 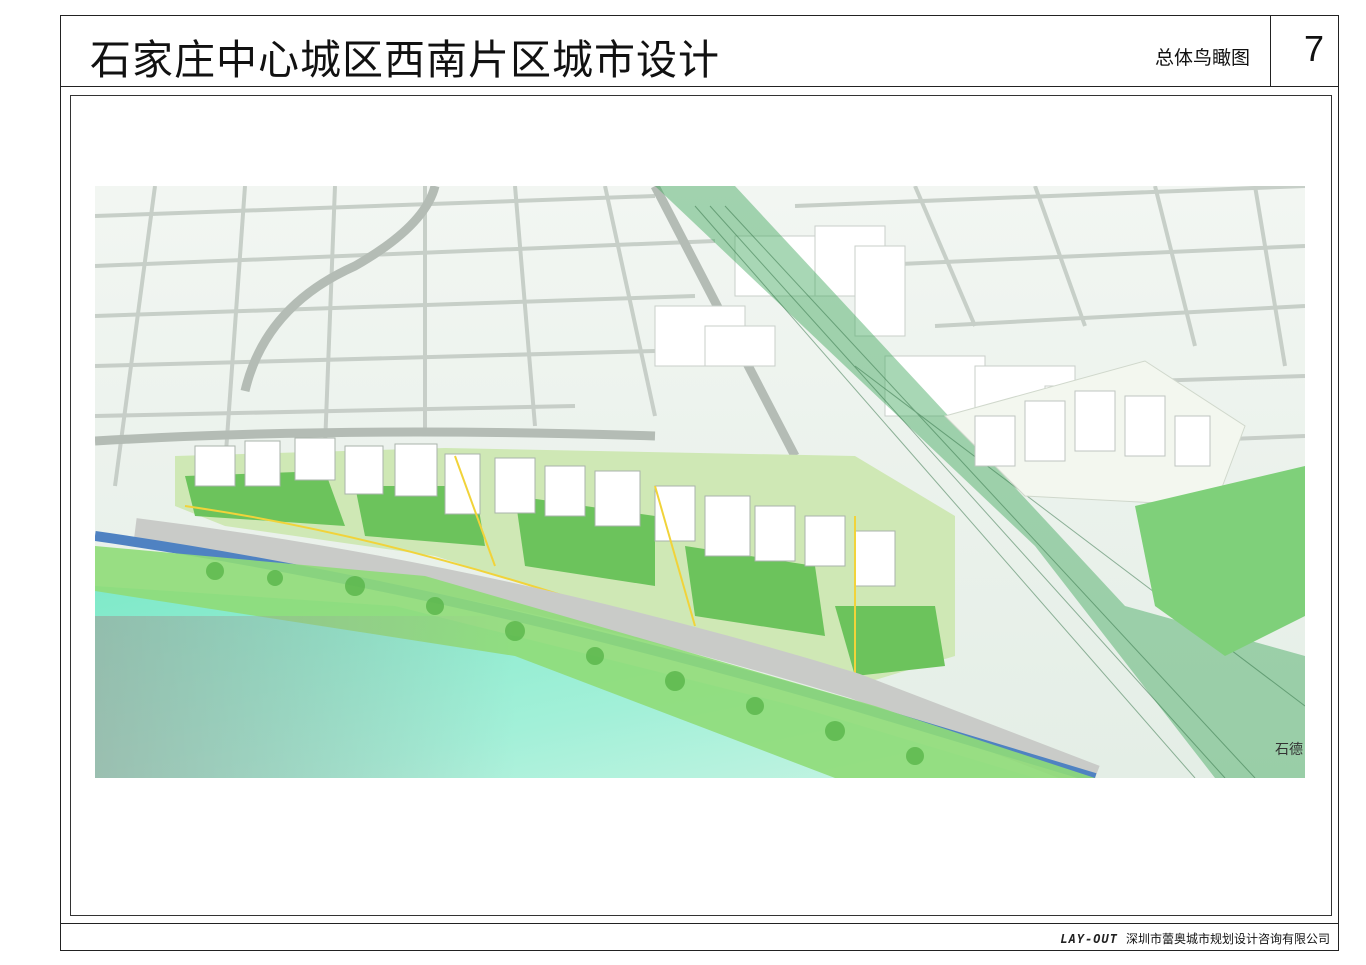 What do you see at coordinates (405, 60) in the screenshot?
I see `project-title: 石家庄中心城区西南片区城市设计` at bounding box center [405, 60].